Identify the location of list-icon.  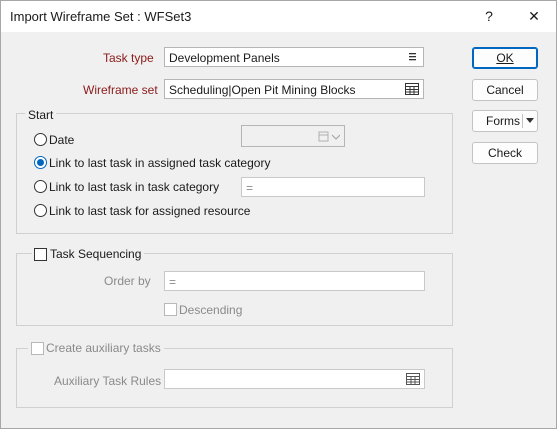
(412, 57).